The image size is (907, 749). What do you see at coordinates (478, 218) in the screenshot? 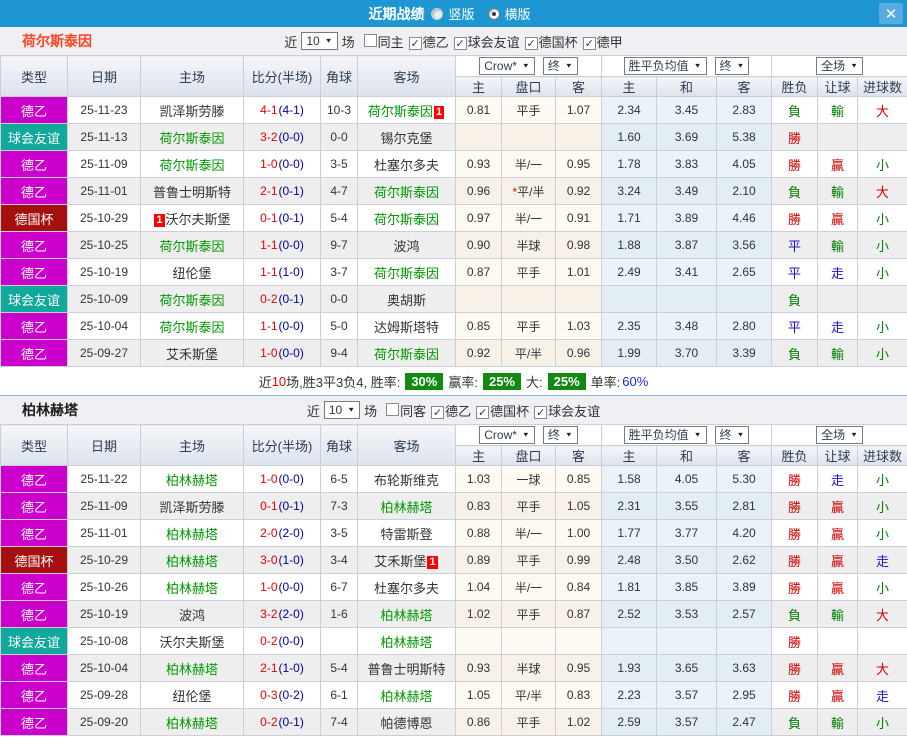
I see `handicap-odds-cell: 0.97` at bounding box center [478, 218].